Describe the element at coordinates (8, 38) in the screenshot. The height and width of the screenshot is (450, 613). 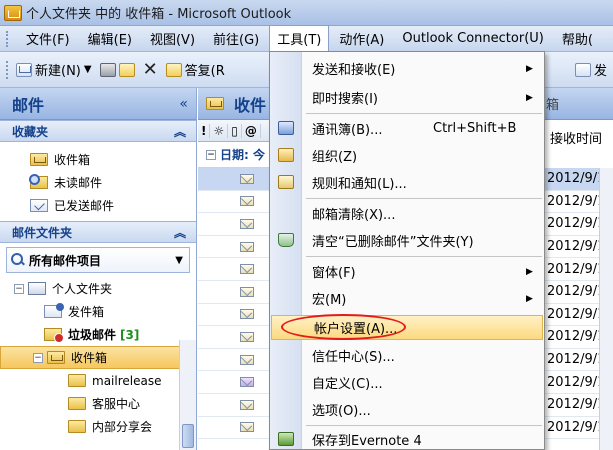
I see `menubar-grip` at that location.